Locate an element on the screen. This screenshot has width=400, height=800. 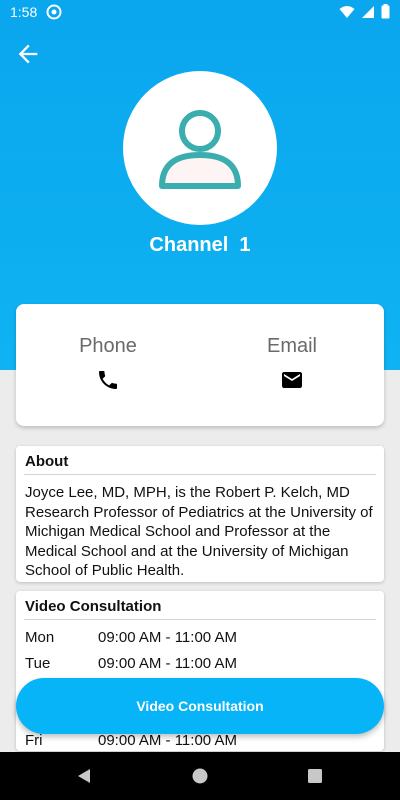
avatar is located at coordinates (200, 148).